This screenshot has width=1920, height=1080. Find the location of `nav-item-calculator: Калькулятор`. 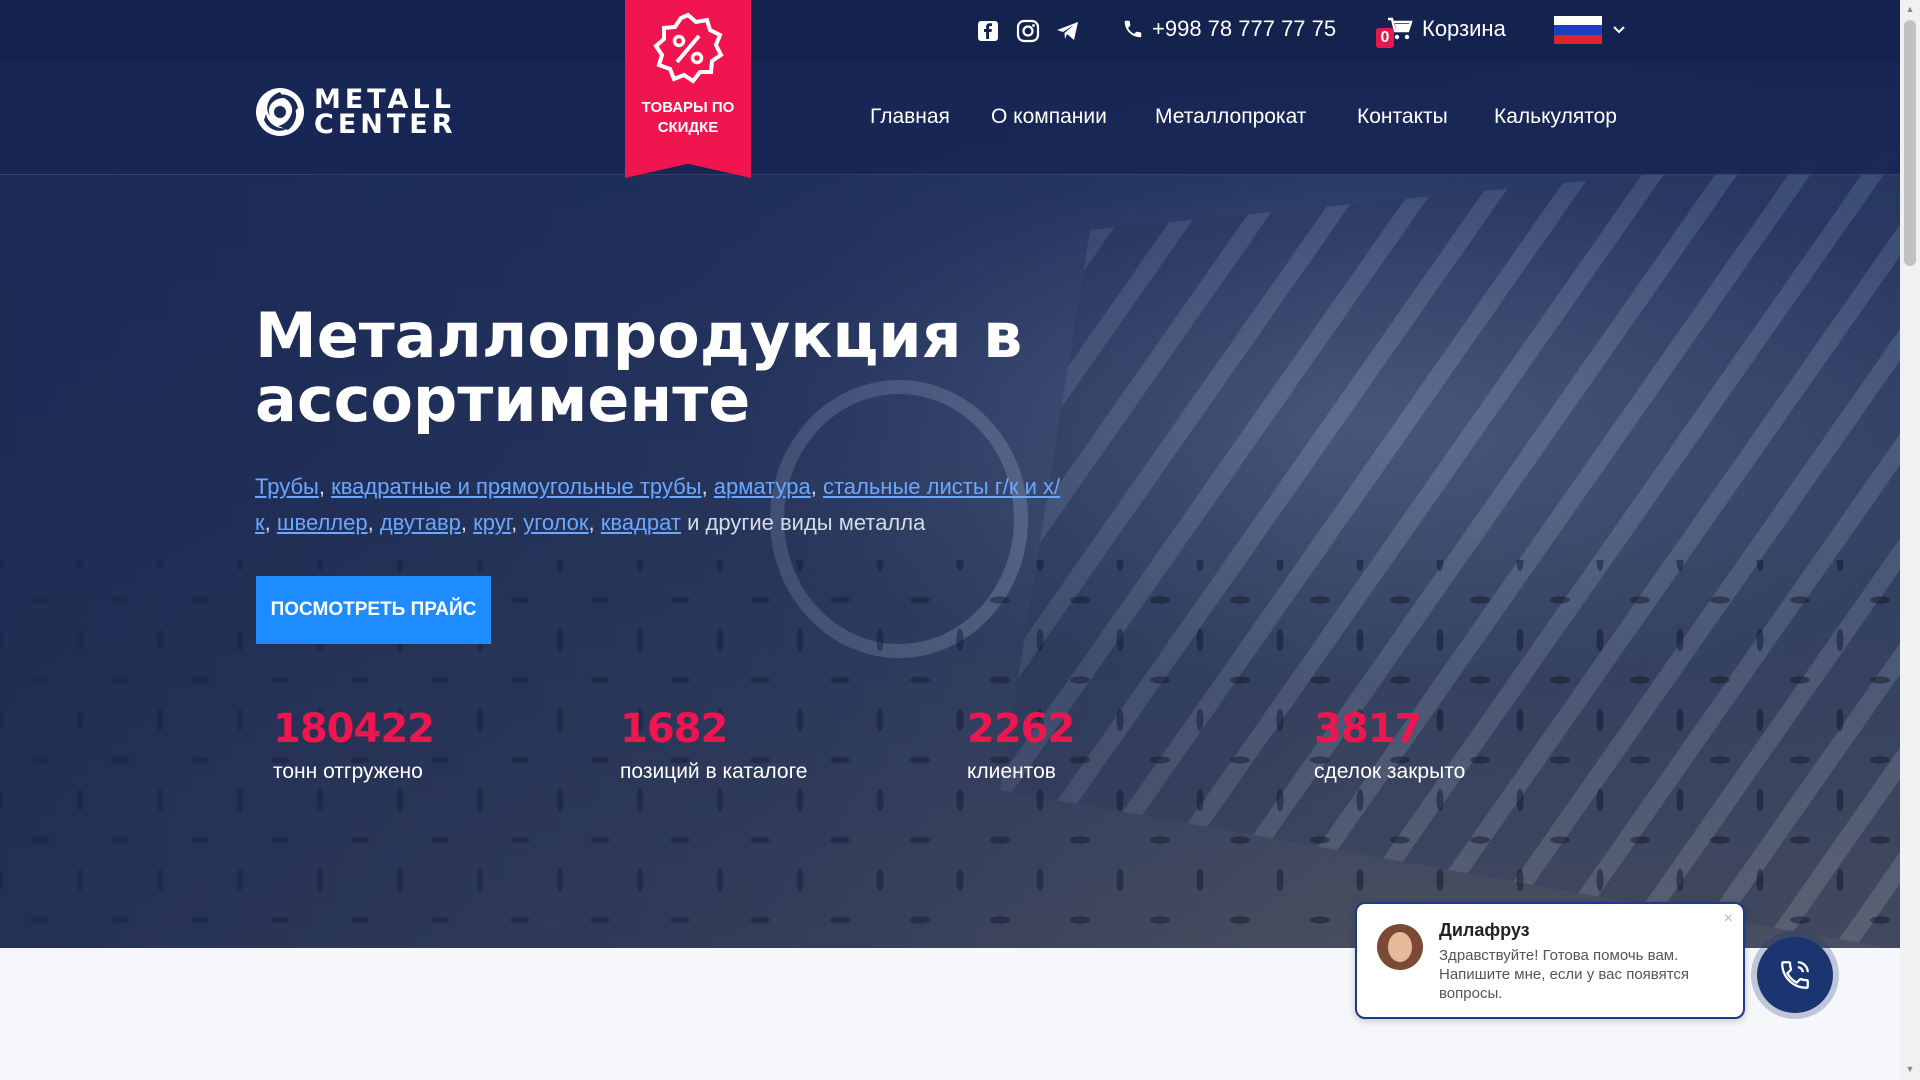

nav-item-calculator: Калькулятор is located at coordinates (1555, 117).